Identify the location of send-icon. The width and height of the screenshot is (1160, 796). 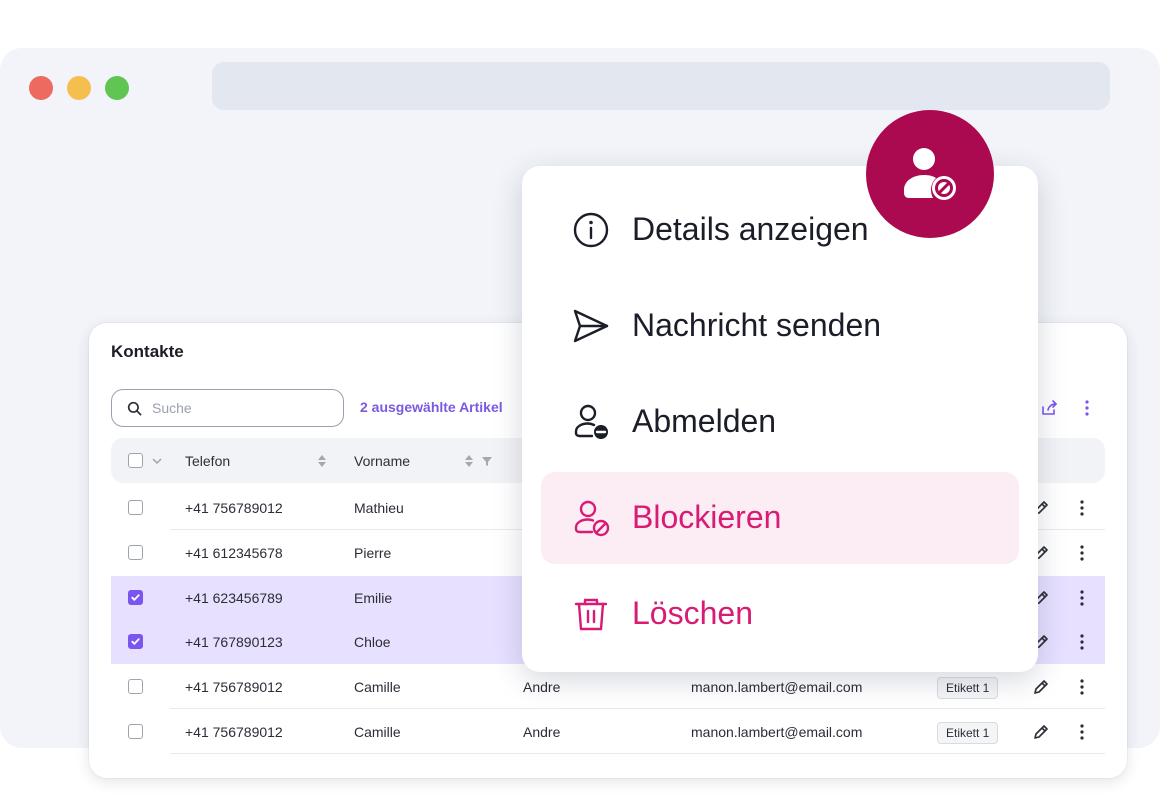
(591, 326).